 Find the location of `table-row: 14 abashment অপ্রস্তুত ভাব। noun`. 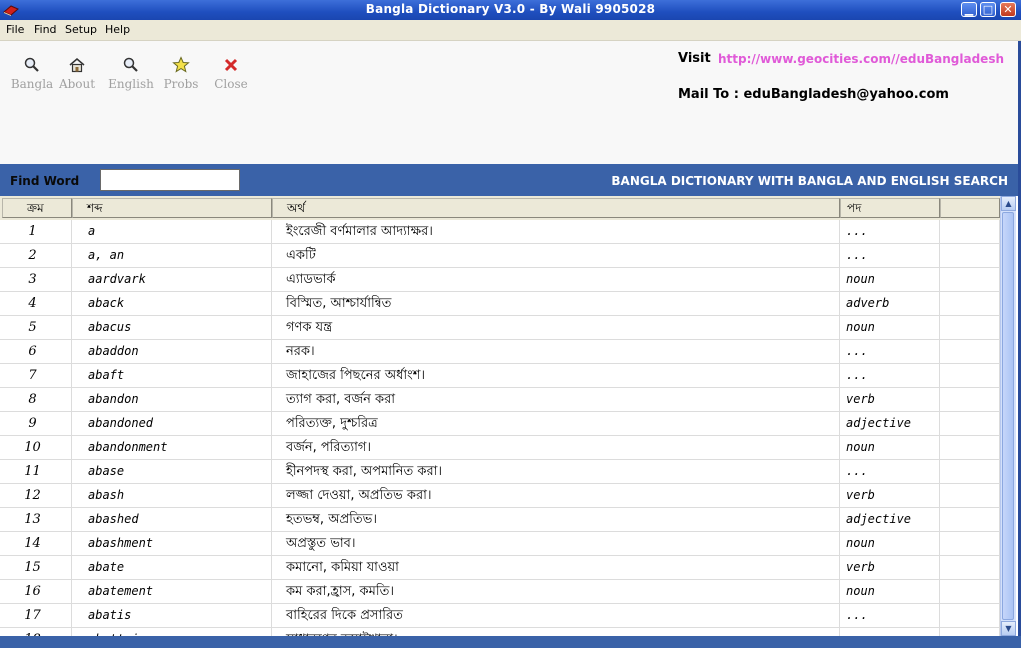

table-row: 14 abashment অপ্রস্তুত ভাব। noun is located at coordinates (500, 544).